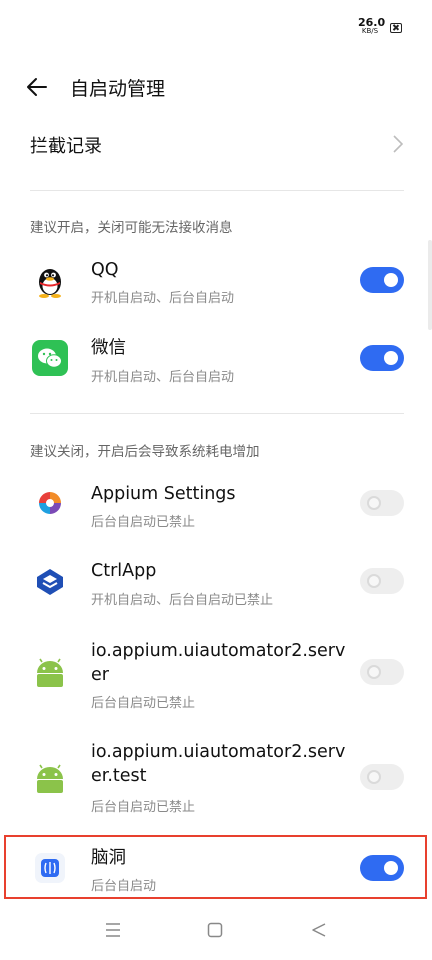 The width and height of the screenshot is (432, 960). What do you see at coordinates (145, 452) in the screenshot?
I see `section-heading-recommend-off: 建议关闭，开启后会导致系统耗电增加` at bounding box center [145, 452].